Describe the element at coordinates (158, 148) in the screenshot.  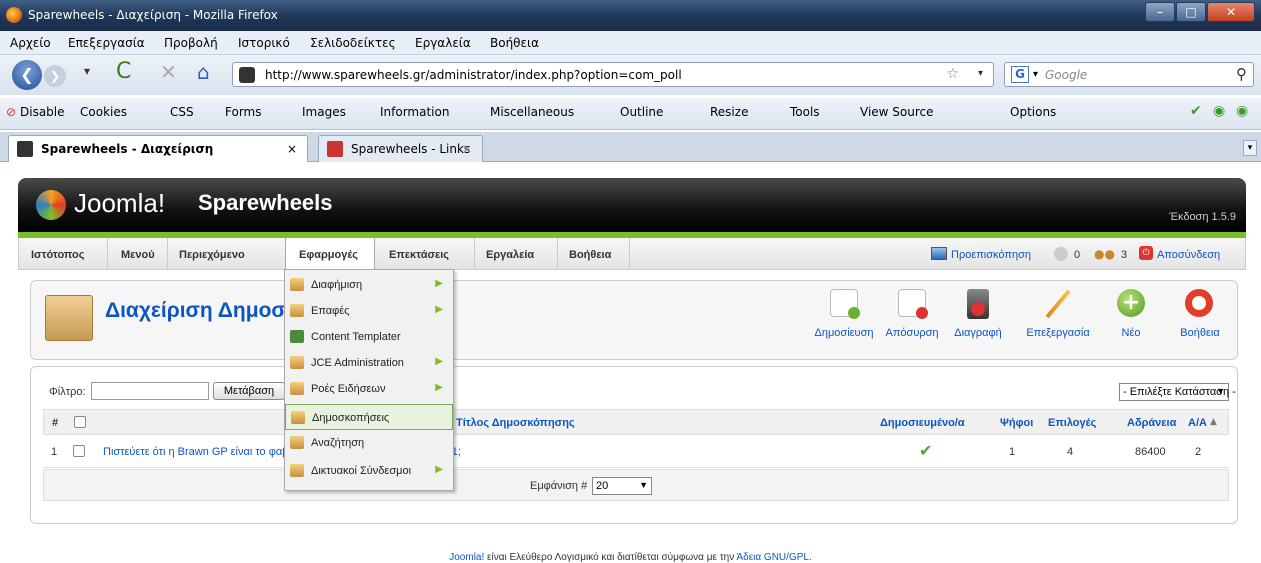
I see `tab-admin: Sparewheels - Διαχείριση ×` at that location.